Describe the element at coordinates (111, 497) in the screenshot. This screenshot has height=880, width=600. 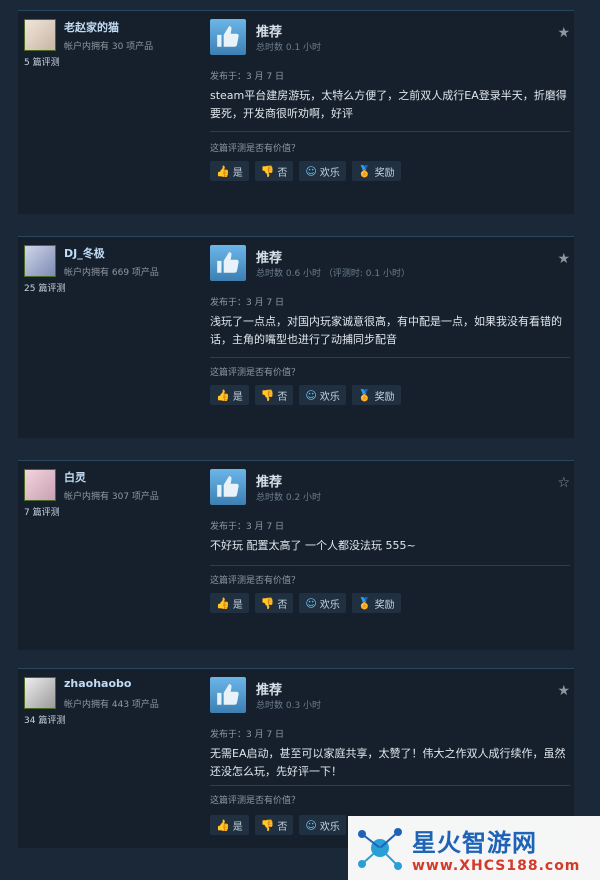
I see `products-owned: 帐户内拥有 307 项产品` at that location.